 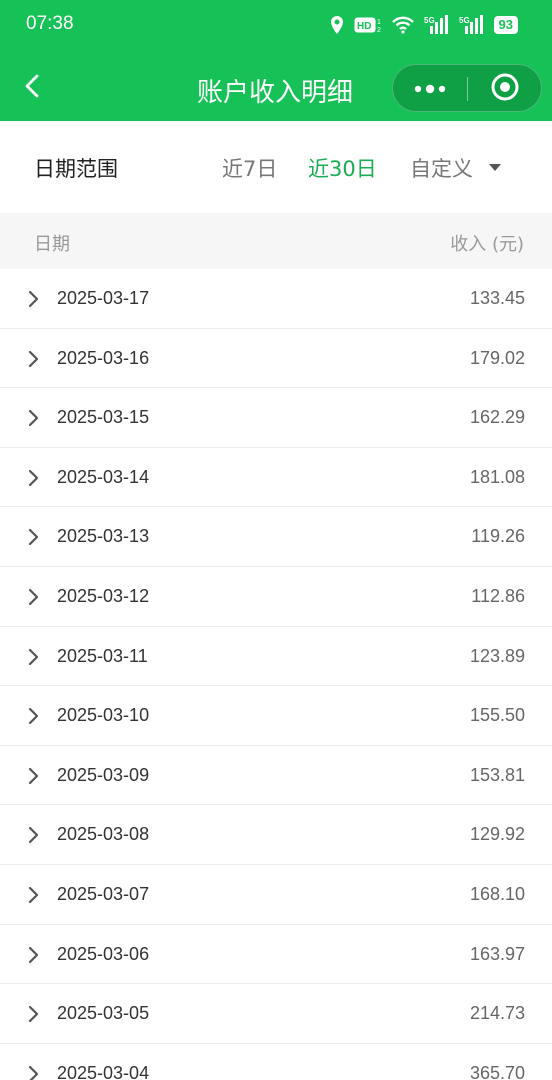 I want to click on range-option-7-days: 近7日, so click(x=249, y=168).